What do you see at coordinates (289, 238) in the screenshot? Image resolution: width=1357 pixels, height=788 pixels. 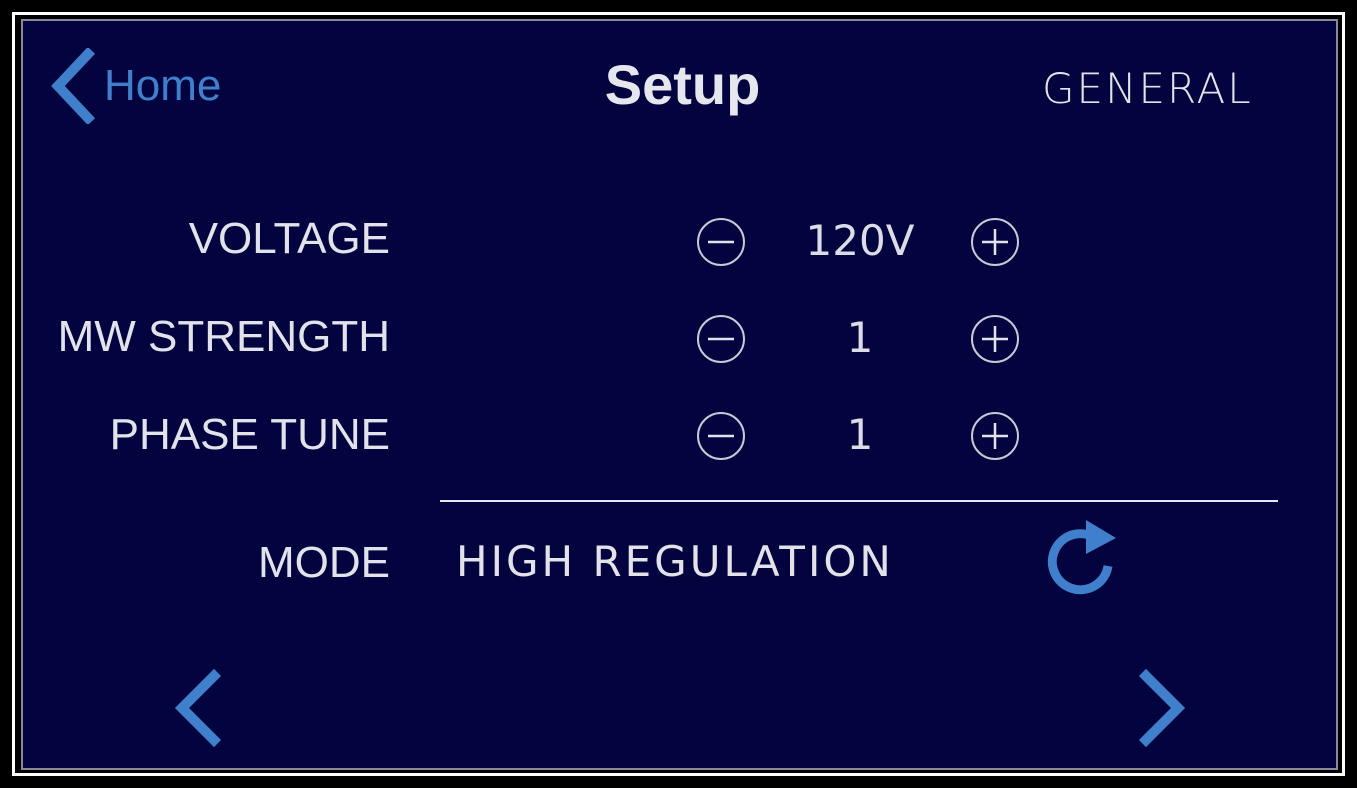 I see `voltage-label: VOLTAGE` at bounding box center [289, 238].